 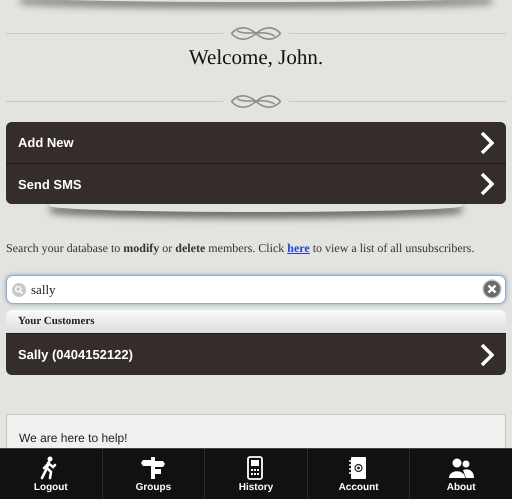 What do you see at coordinates (256, 354) in the screenshot?
I see `customer-item: Sally (0404152122)` at bounding box center [256, 354].